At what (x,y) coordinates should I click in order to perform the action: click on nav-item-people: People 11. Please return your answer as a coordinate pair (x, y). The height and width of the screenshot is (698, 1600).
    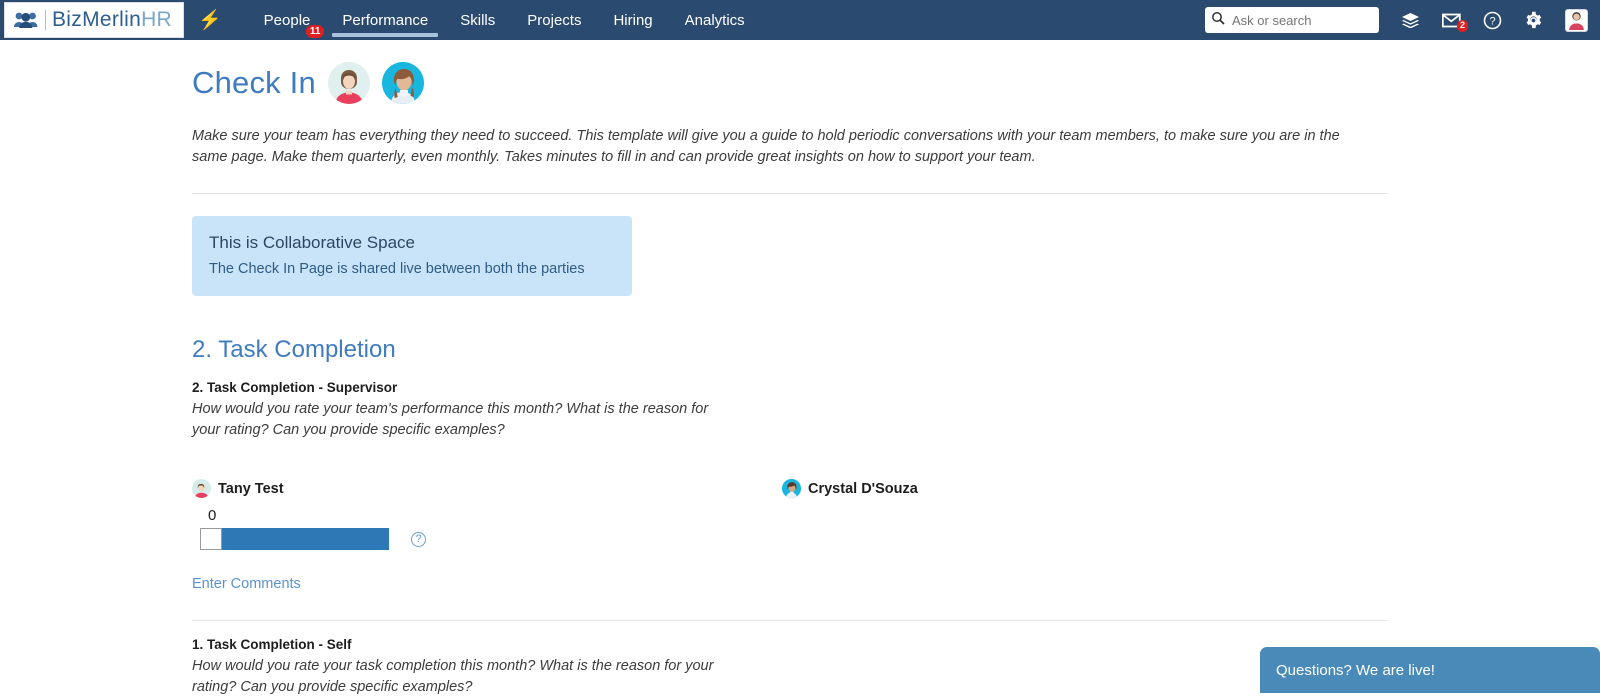
    Looking at the image, I should click on (287, 20).